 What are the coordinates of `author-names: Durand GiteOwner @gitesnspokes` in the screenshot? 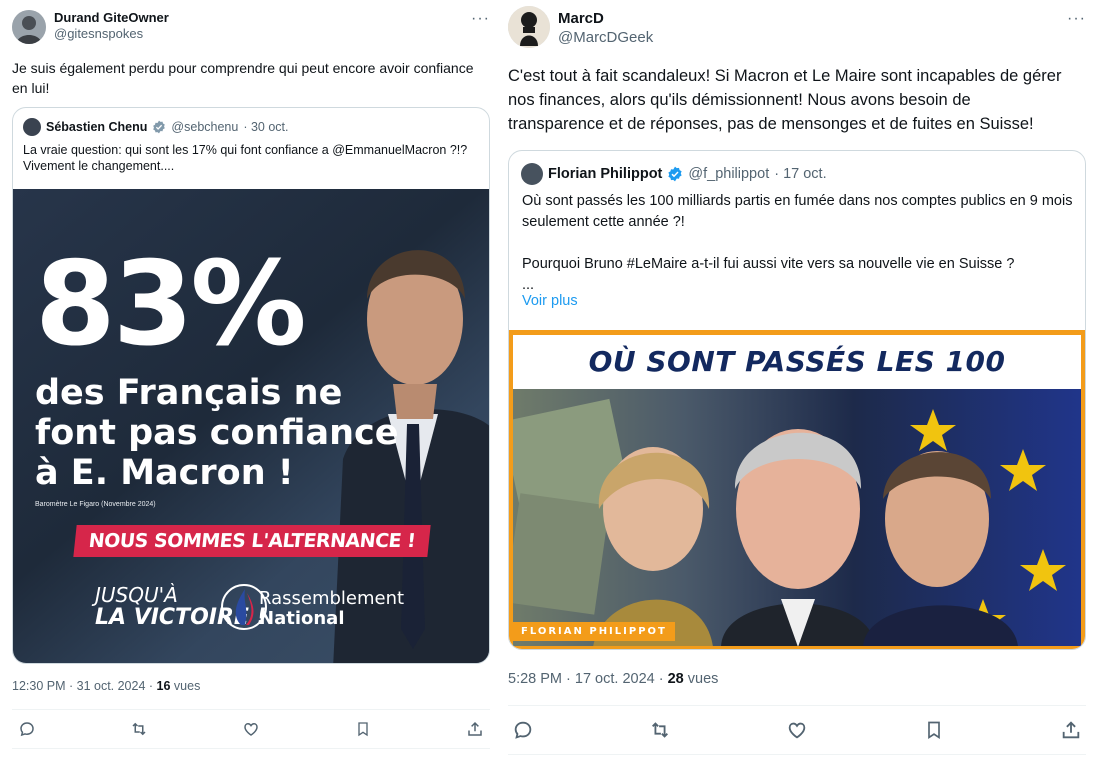 It's located at (111, 26).